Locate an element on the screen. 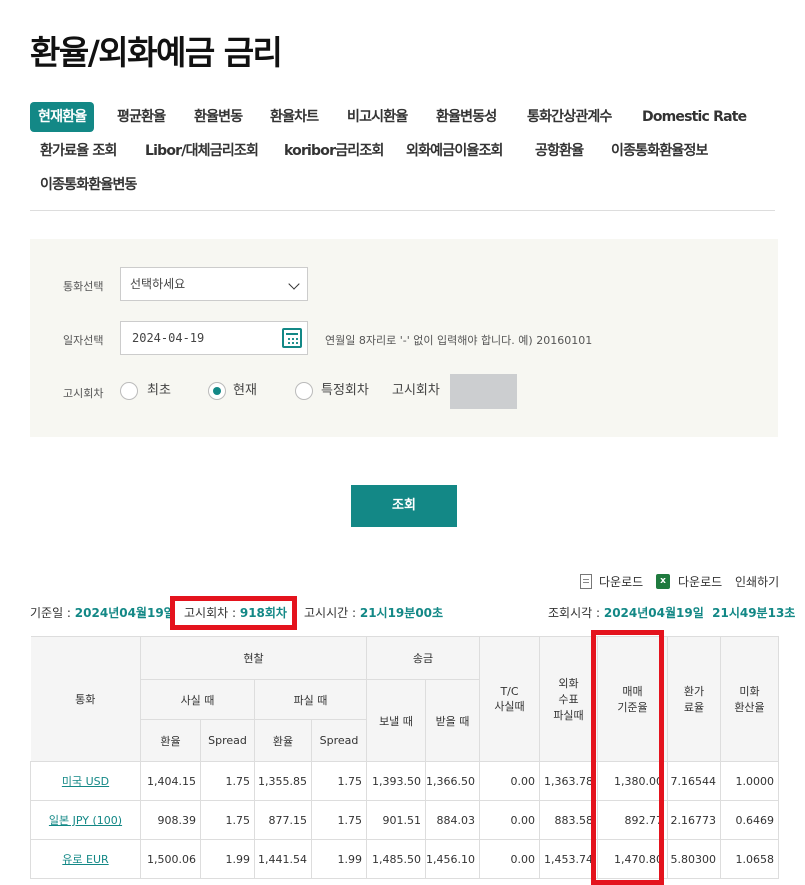 The image size is (805, 885). cell-usd-rate: 1.0658 is located at coordinates (749, 859).